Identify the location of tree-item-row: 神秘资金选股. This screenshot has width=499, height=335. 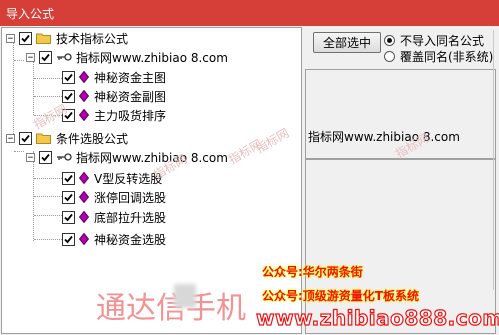
(114, 239).